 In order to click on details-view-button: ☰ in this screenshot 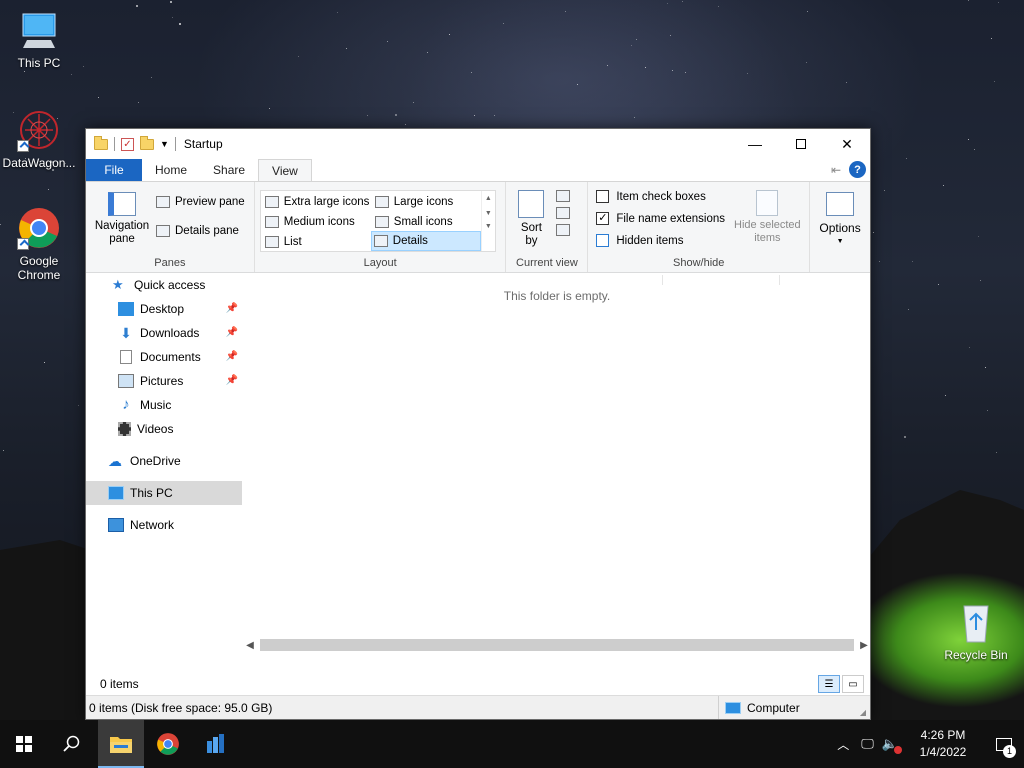, I will do `click(829, 684)`.